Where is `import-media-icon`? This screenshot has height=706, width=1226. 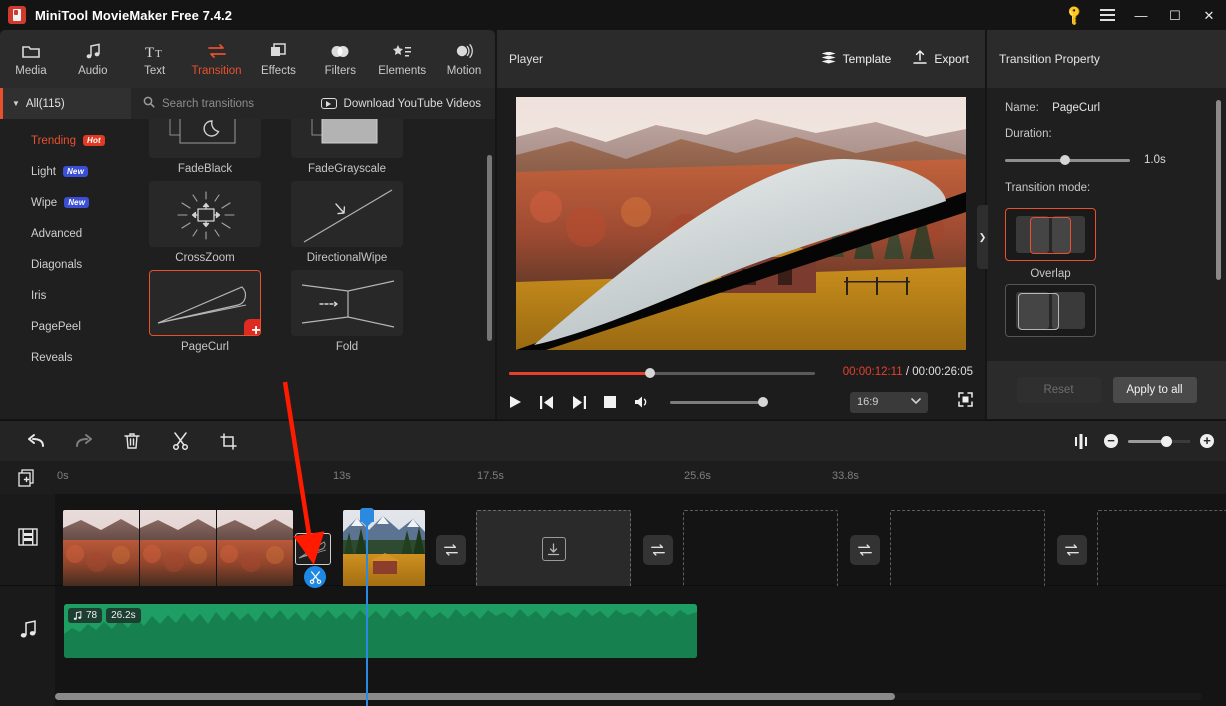 import-media-icon is located at coordinates (553, 549).